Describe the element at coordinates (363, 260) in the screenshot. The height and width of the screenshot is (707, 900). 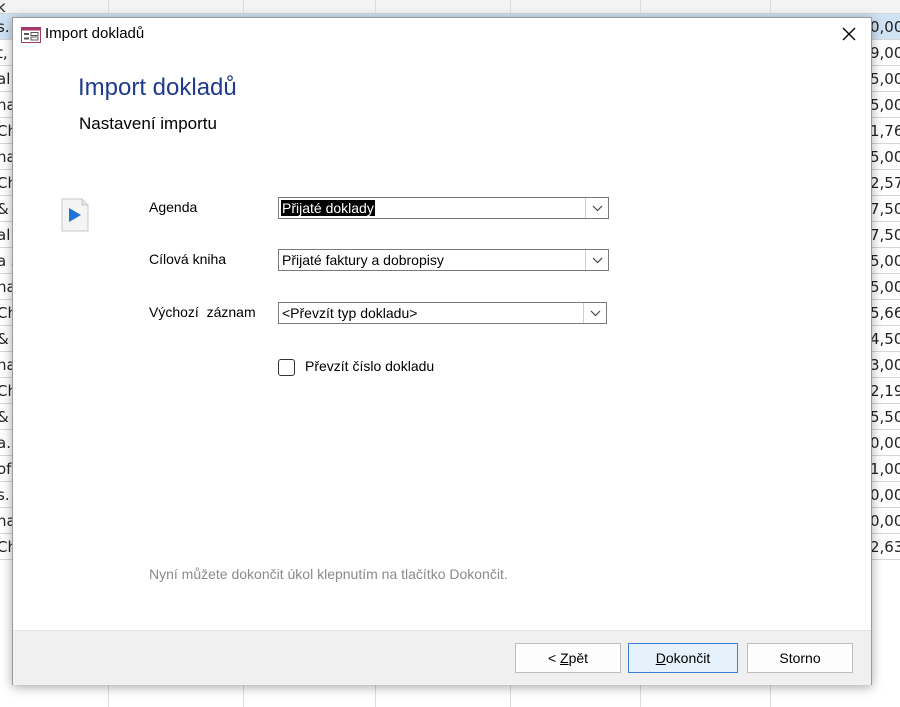
I see `target-book-value: Přijaté faktury a dobropisy` at that location.